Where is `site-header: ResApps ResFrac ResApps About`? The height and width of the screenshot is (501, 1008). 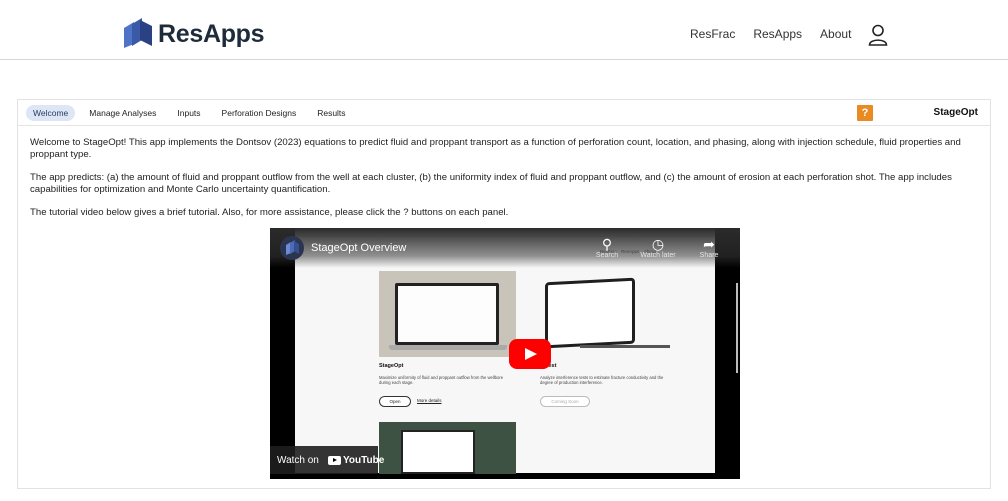
site-header: ResApps ResFrac ResApps About is located at coordinates (504, 30).